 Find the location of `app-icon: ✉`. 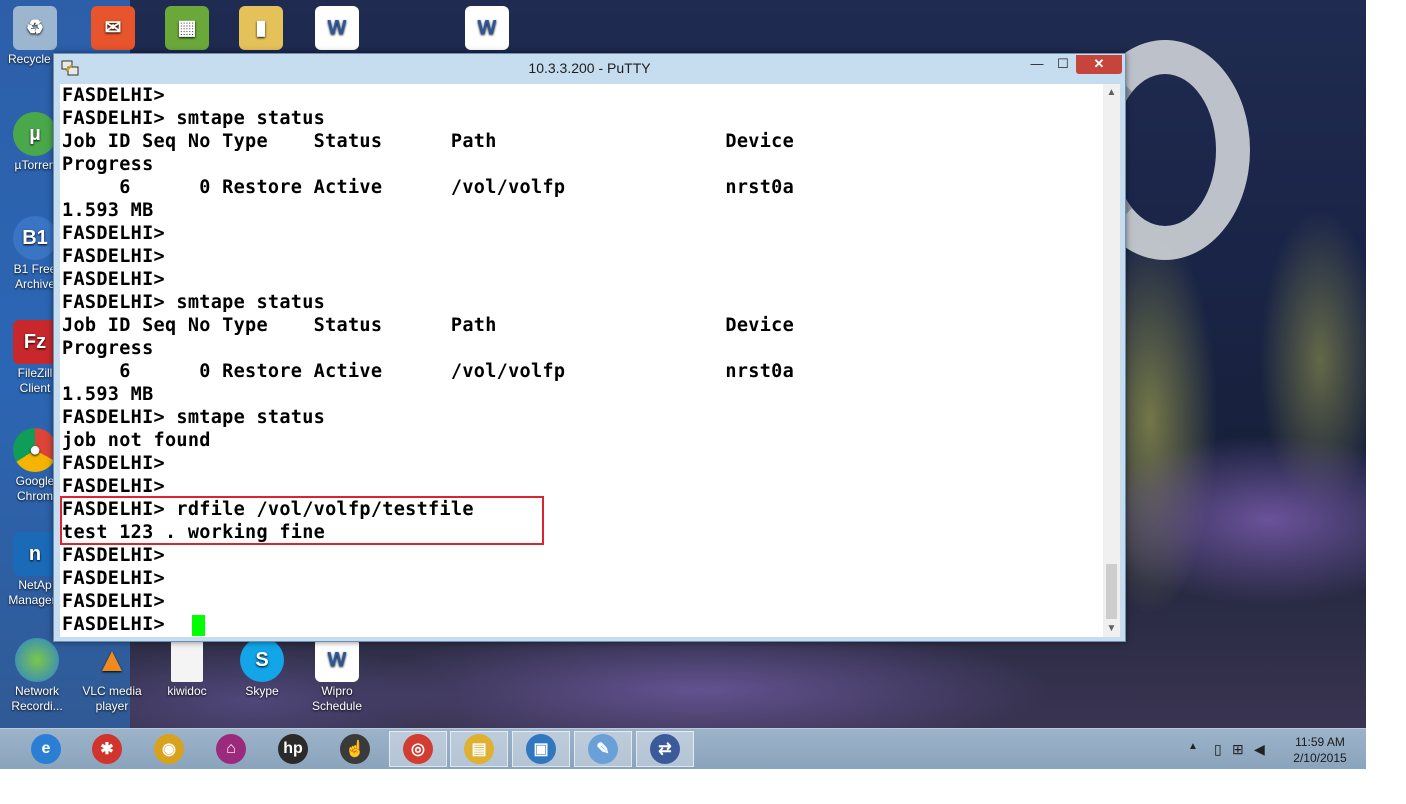

app-icon: ✉ is located at coordinates (113, 28).